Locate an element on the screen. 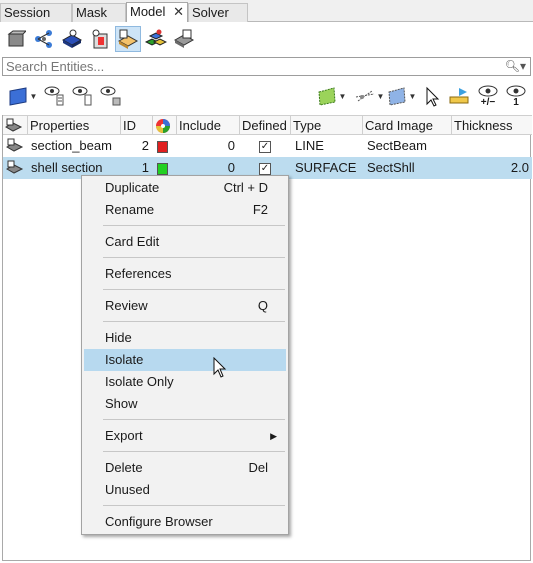 The width and height of the screenshot is (533, 563). menu-label: Export is located at coordinates (124, 435).